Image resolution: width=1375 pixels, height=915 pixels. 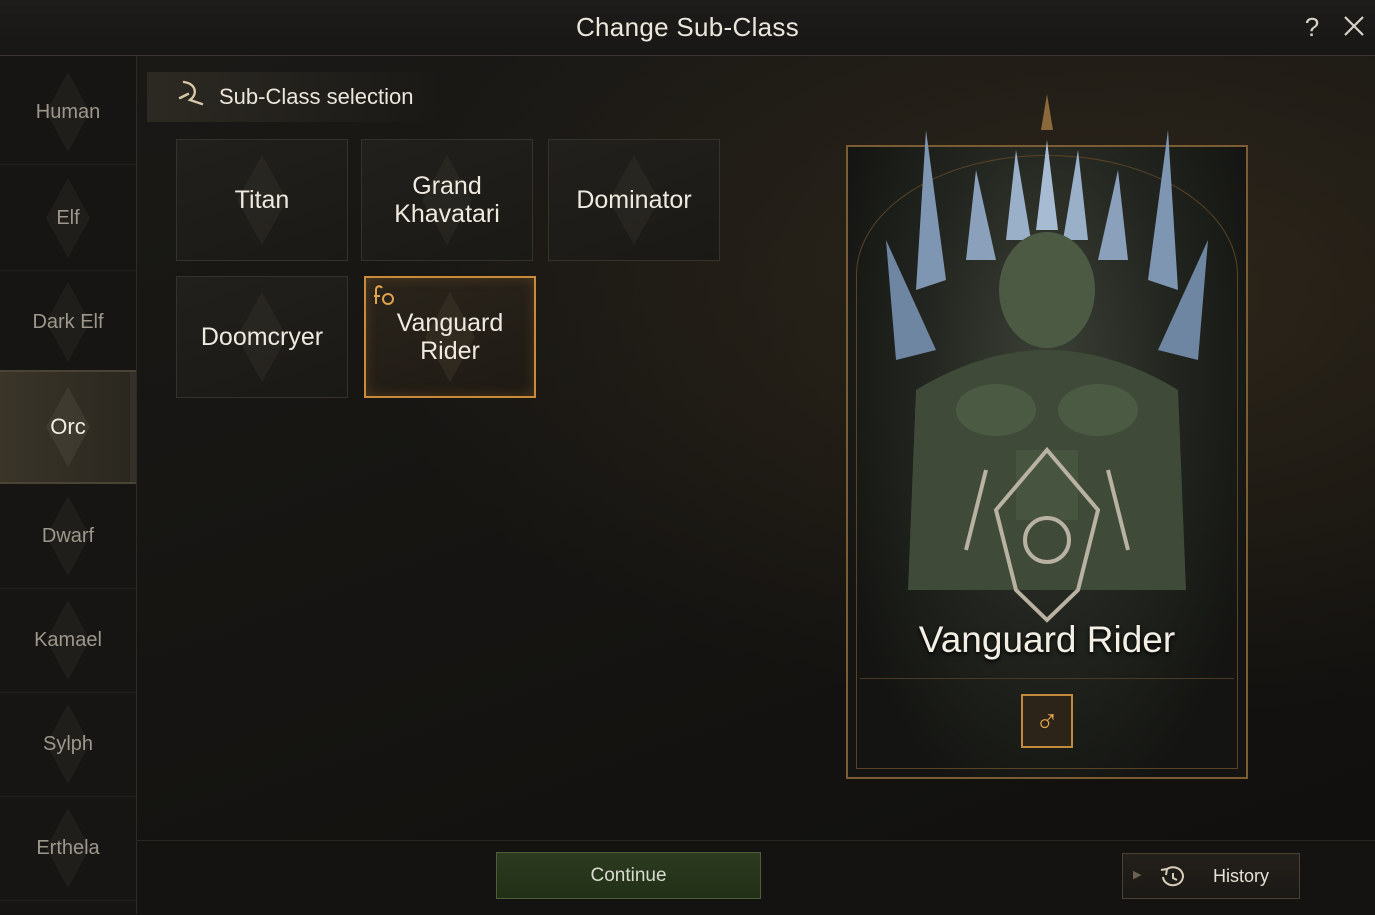 I want to click on sidebar-item-dark-elf: Dark Elf, so click(x=68, y=322).